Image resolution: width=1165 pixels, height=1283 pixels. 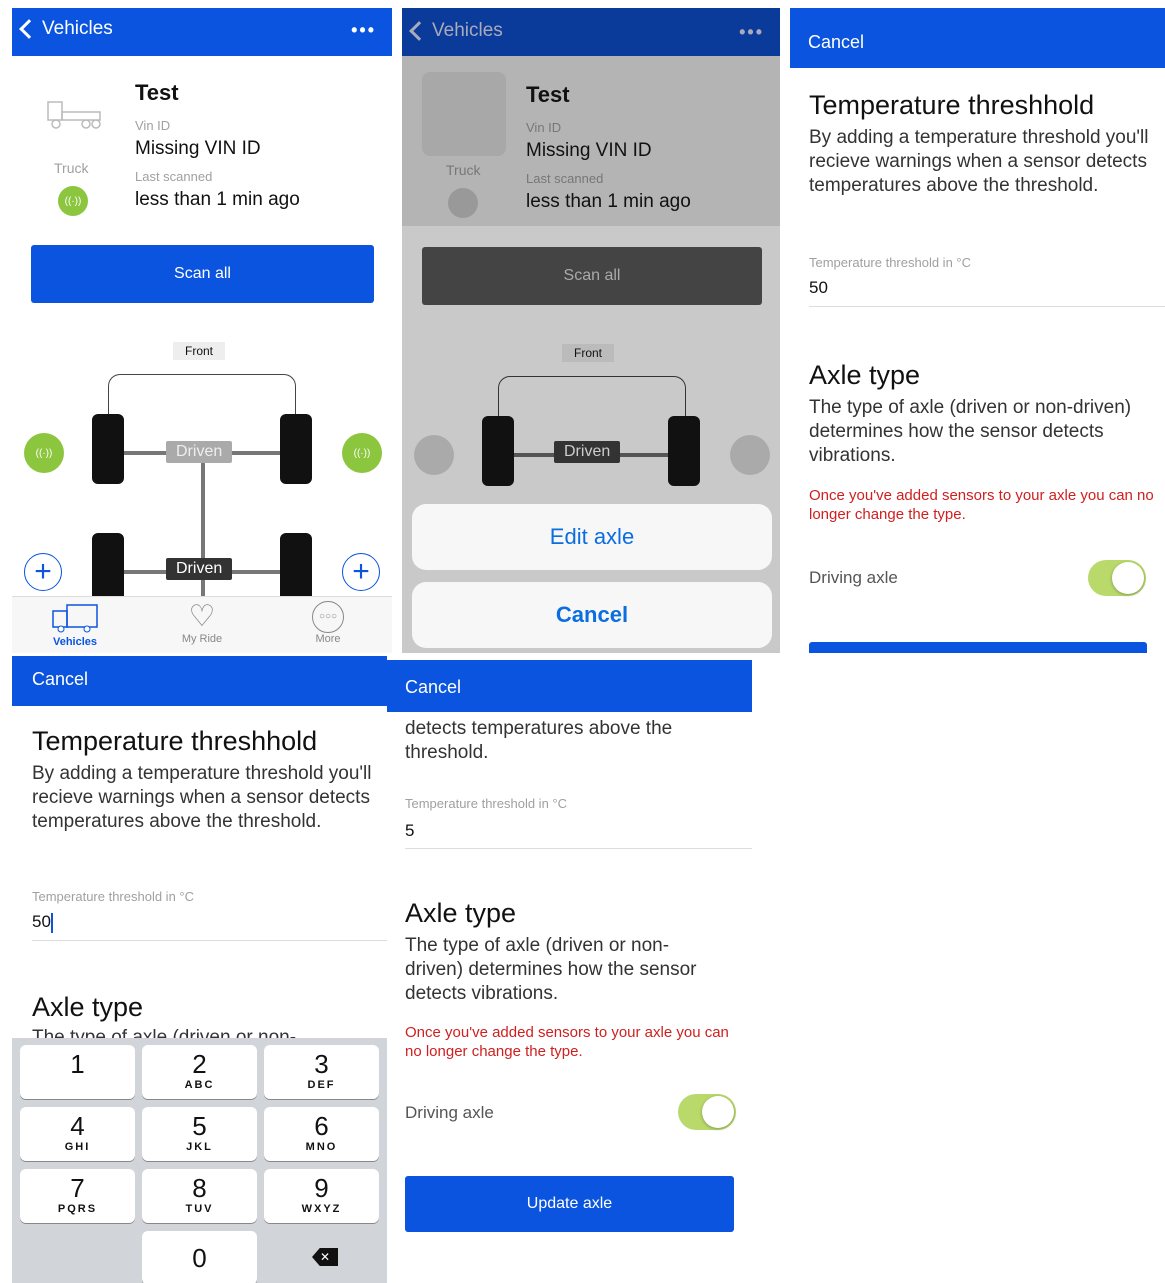 What do you see at coordinates (1128, 578) in the screenshot?
I see `toggle-knob` at bounding box center [1128, 578].